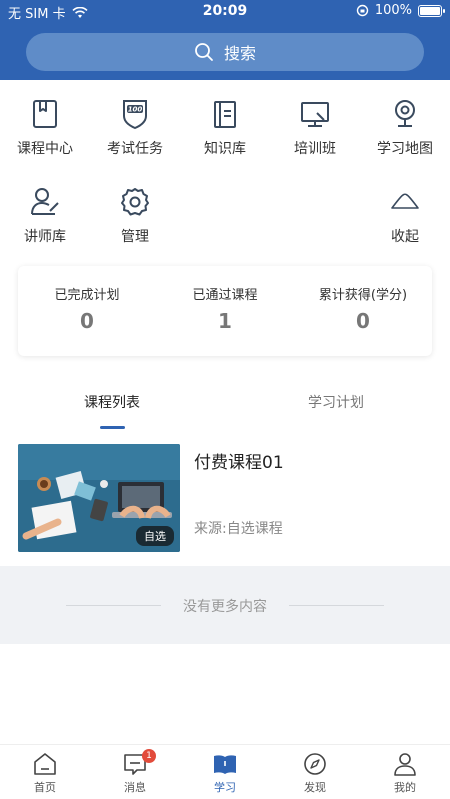  I want to click on gear-icon, so click(135, 202).